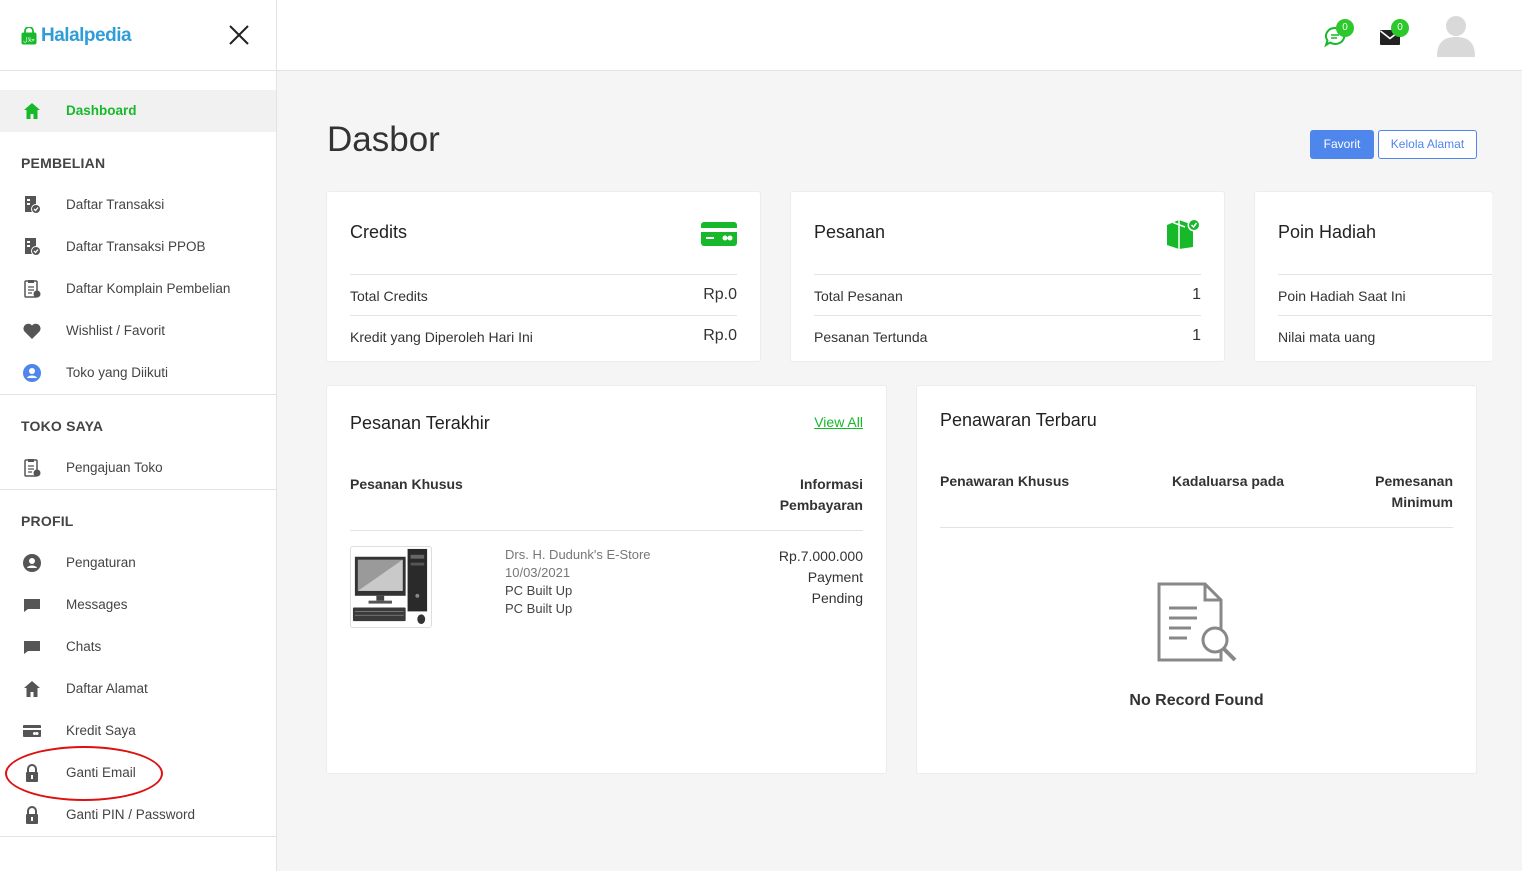 This screenshot has width=1522, height=871. I want to click on top-bar: 0 0, so click(899, 35).